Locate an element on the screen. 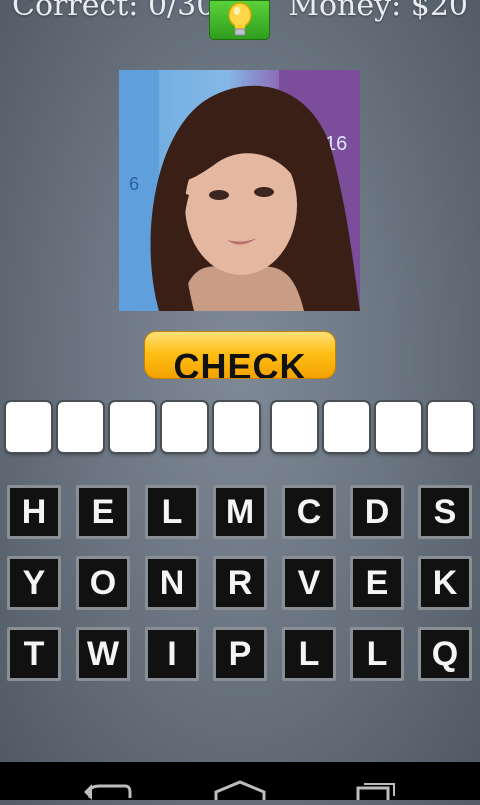 Image resolution: width=480 pixels, height=805 pixels. letter-key: V is located at coordinates (309, 583).